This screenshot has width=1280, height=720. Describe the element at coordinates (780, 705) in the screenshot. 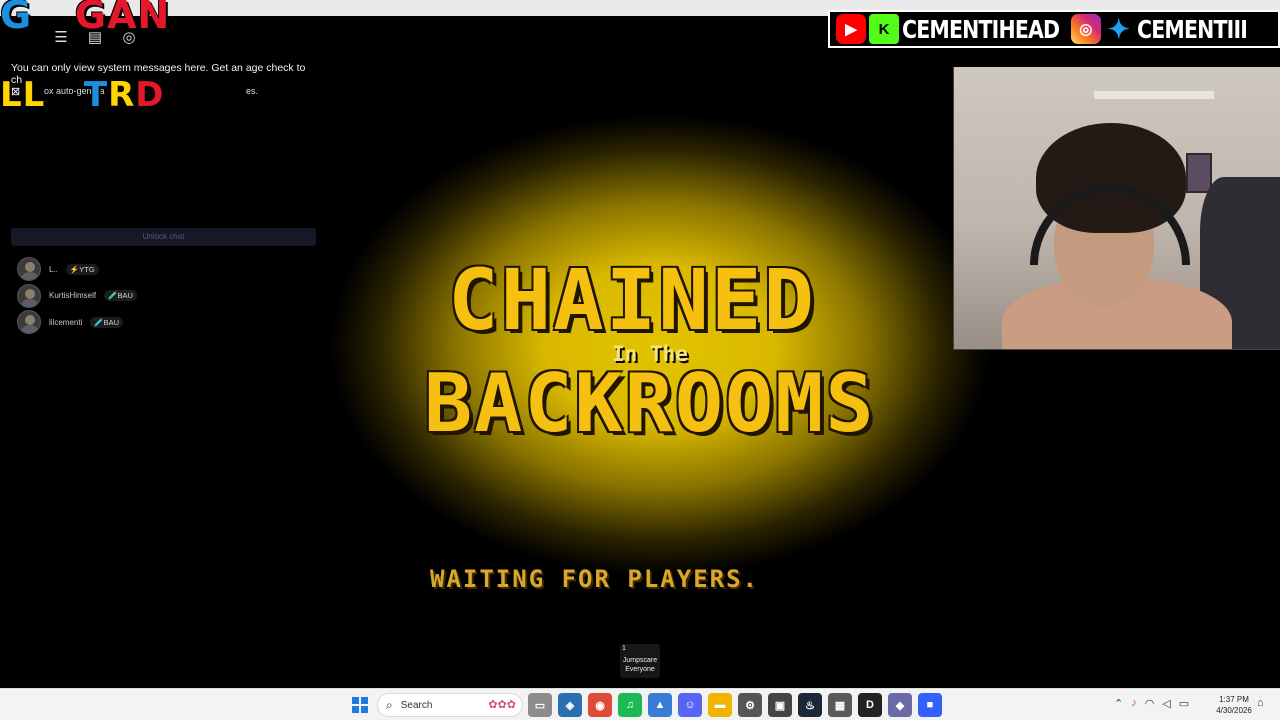

I see `media-icon: ▣` at that location.